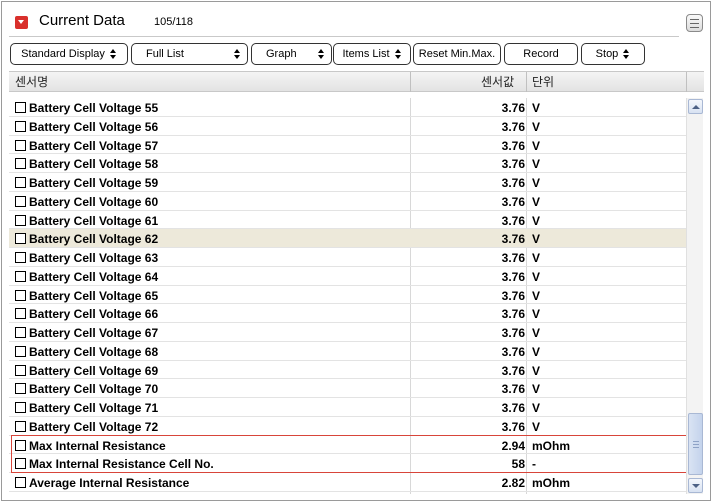 This screenshot has height=503, width=713. I want to click on table-row: Battery Cell Voltage 65 3.76 V, so click(347, 295).